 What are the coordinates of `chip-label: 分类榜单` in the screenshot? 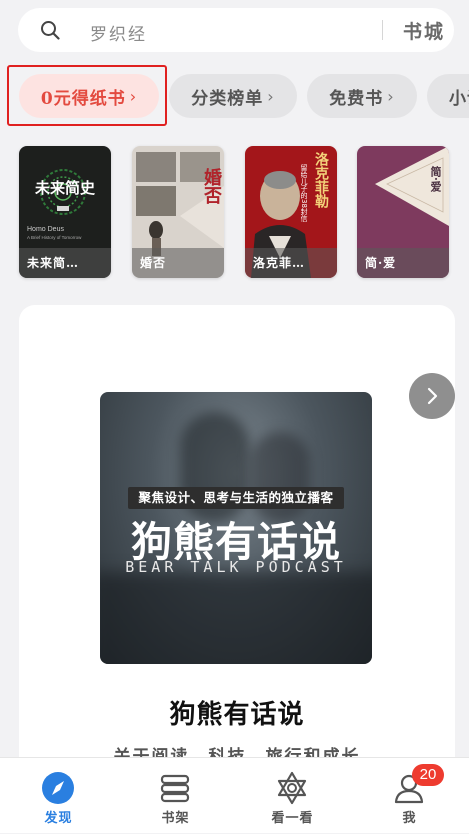 It's located at (227, 98).